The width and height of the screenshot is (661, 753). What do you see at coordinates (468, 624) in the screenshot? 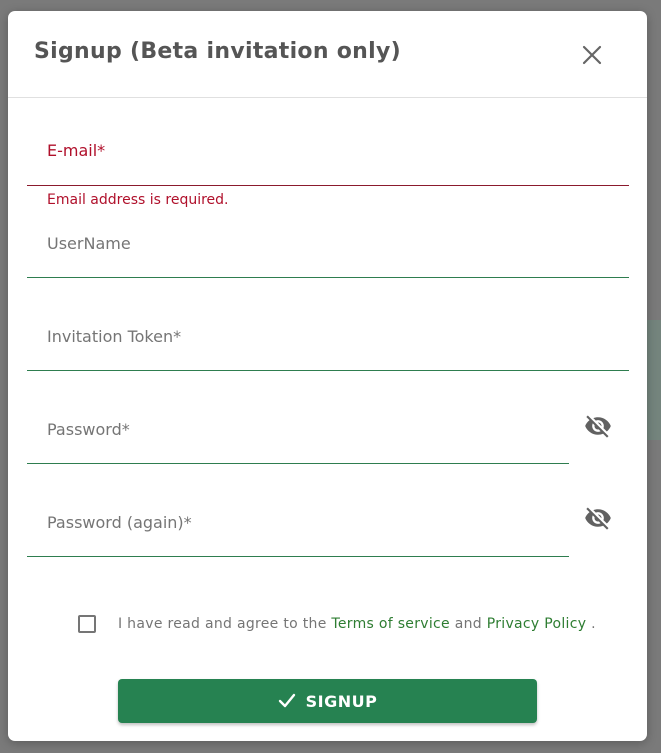
I see `agreement-middle: and` at bounding box center [468, 624].